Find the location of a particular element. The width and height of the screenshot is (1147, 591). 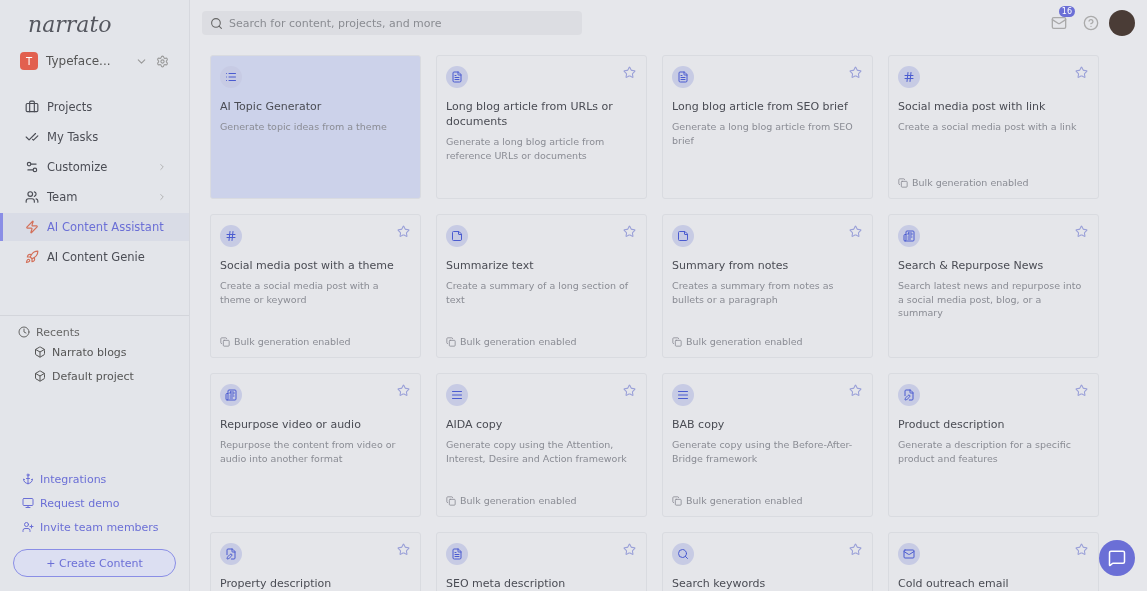

card-title: Long blog article from URLs or documents is located at coordinates (530, 114).